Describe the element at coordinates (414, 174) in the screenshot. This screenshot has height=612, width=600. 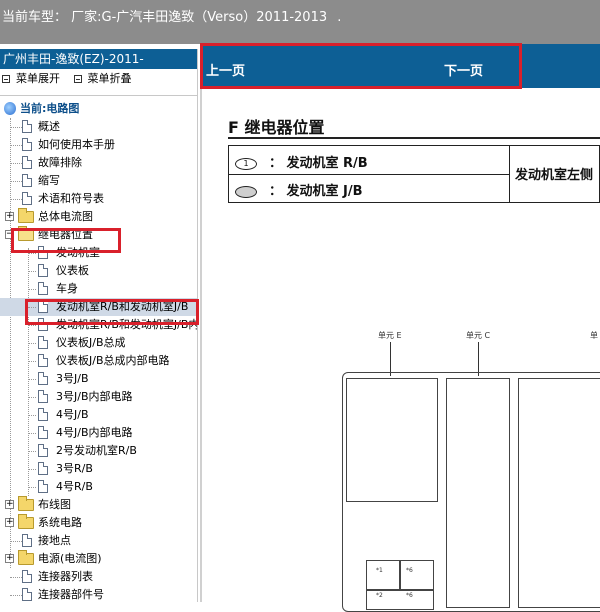
I see `legend-table: 1 ： 发动机室 R/B ： 发动机室 J/B 发动机室左侧` at that location.